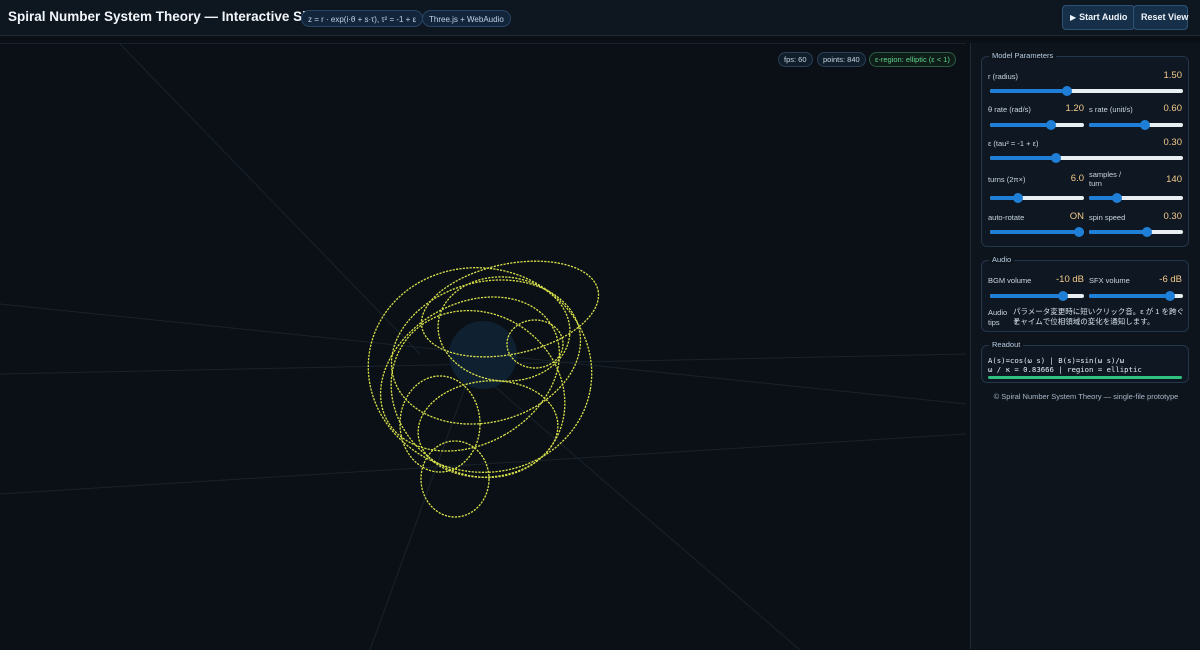  What do you see at coordinates (1174, 179) in the screenshot?
I see `samples-value: 140` at bounding box center [1174, 179].